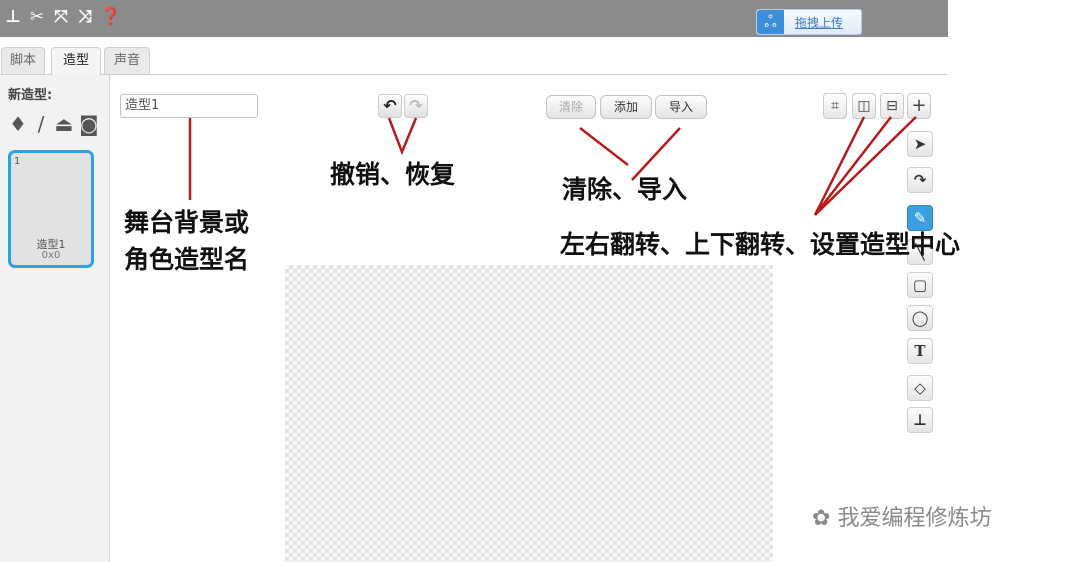 This screenshot has height=562, width=1080. What do you see at coordinates (835, 106) in the screenshot?
I see `crop-icon: ⌗` at bounding box center [835, 106].